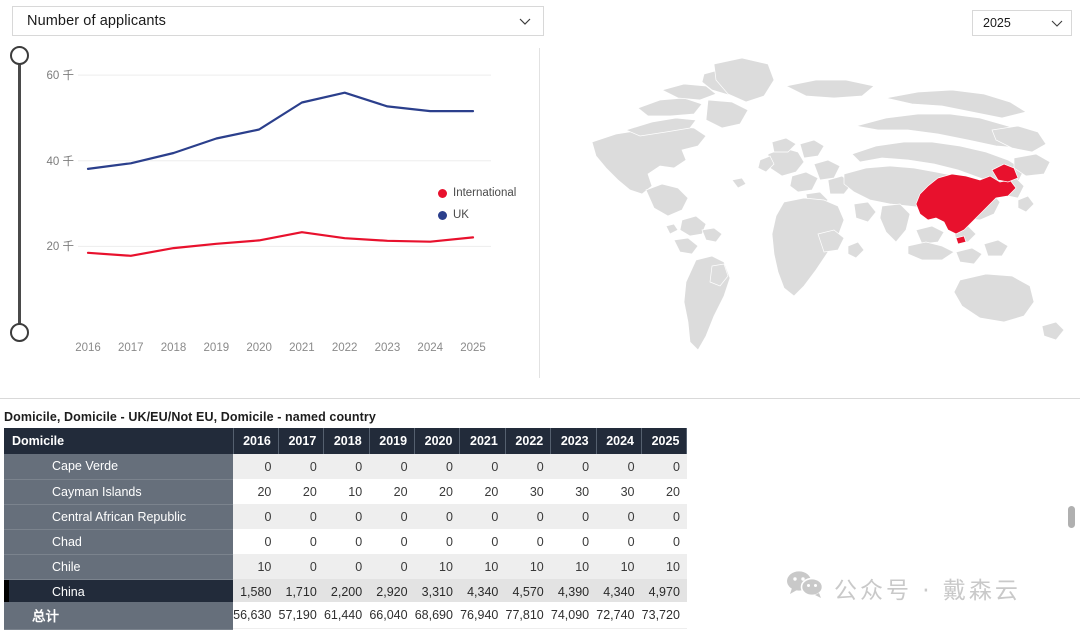 The width and height of the screenshot is (1080, 630). What do you see at coordinates (119, 441) in the screenshot?
I see `table-header-domicile: Domicile` at bounding box center [119, 441].